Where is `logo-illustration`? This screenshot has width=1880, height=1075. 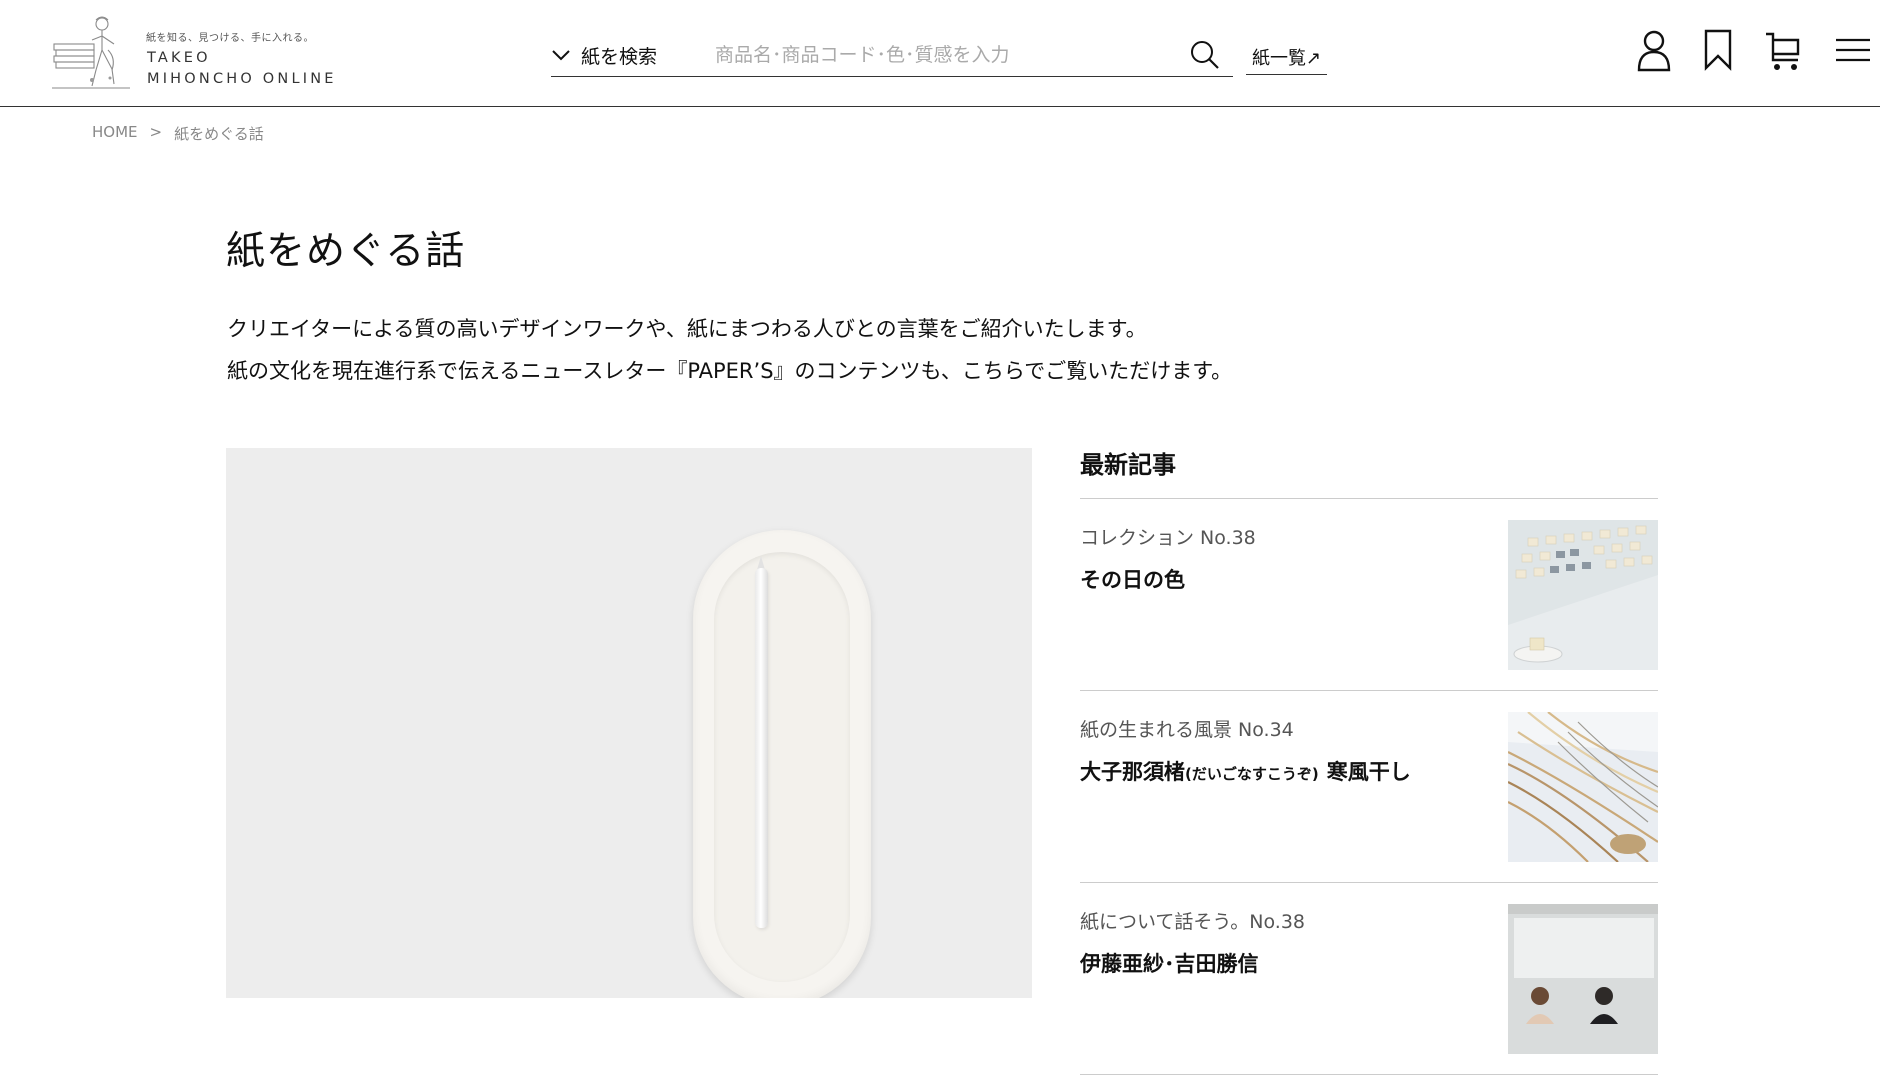 logo-illustration is located at coordinates (91, 52).